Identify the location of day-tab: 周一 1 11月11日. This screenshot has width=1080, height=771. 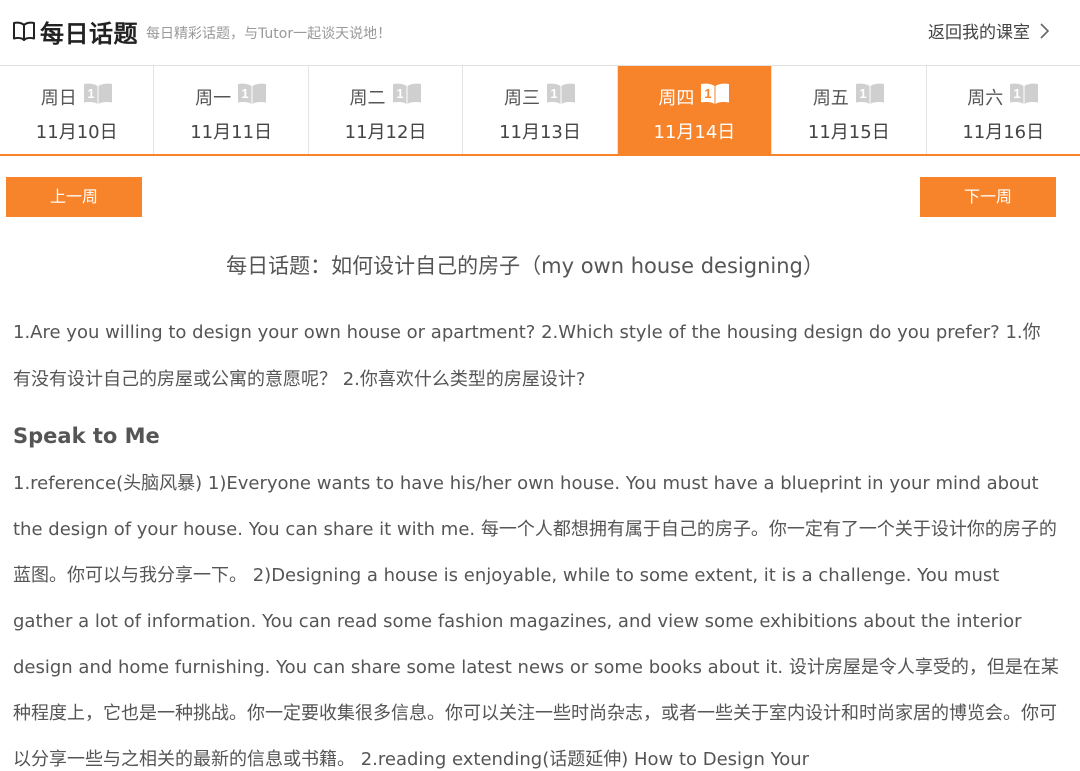
(231, 110).